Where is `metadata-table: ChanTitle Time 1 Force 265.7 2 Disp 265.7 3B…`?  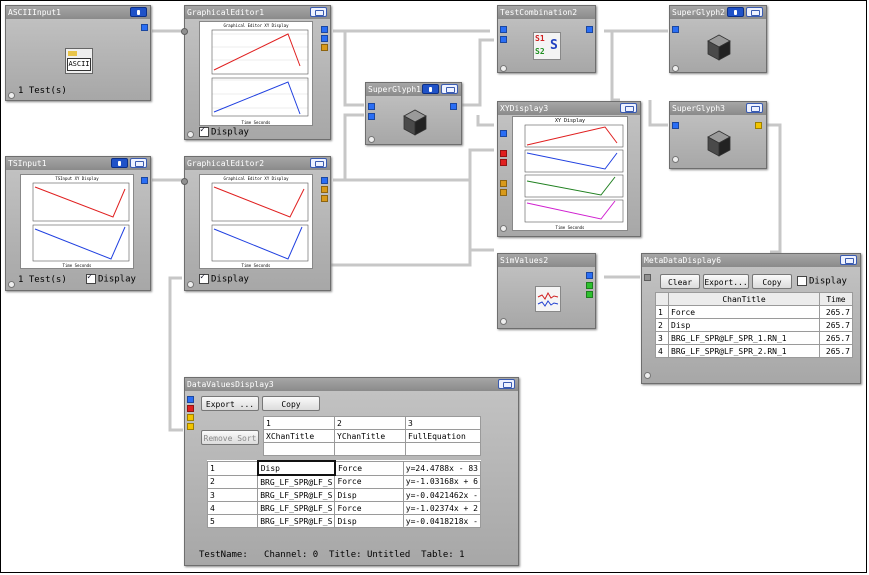
metadata-table: ChanTitle Time 1 Force 265.7 2 Disp 265.7 3B… is located at coordinates (754, 325).